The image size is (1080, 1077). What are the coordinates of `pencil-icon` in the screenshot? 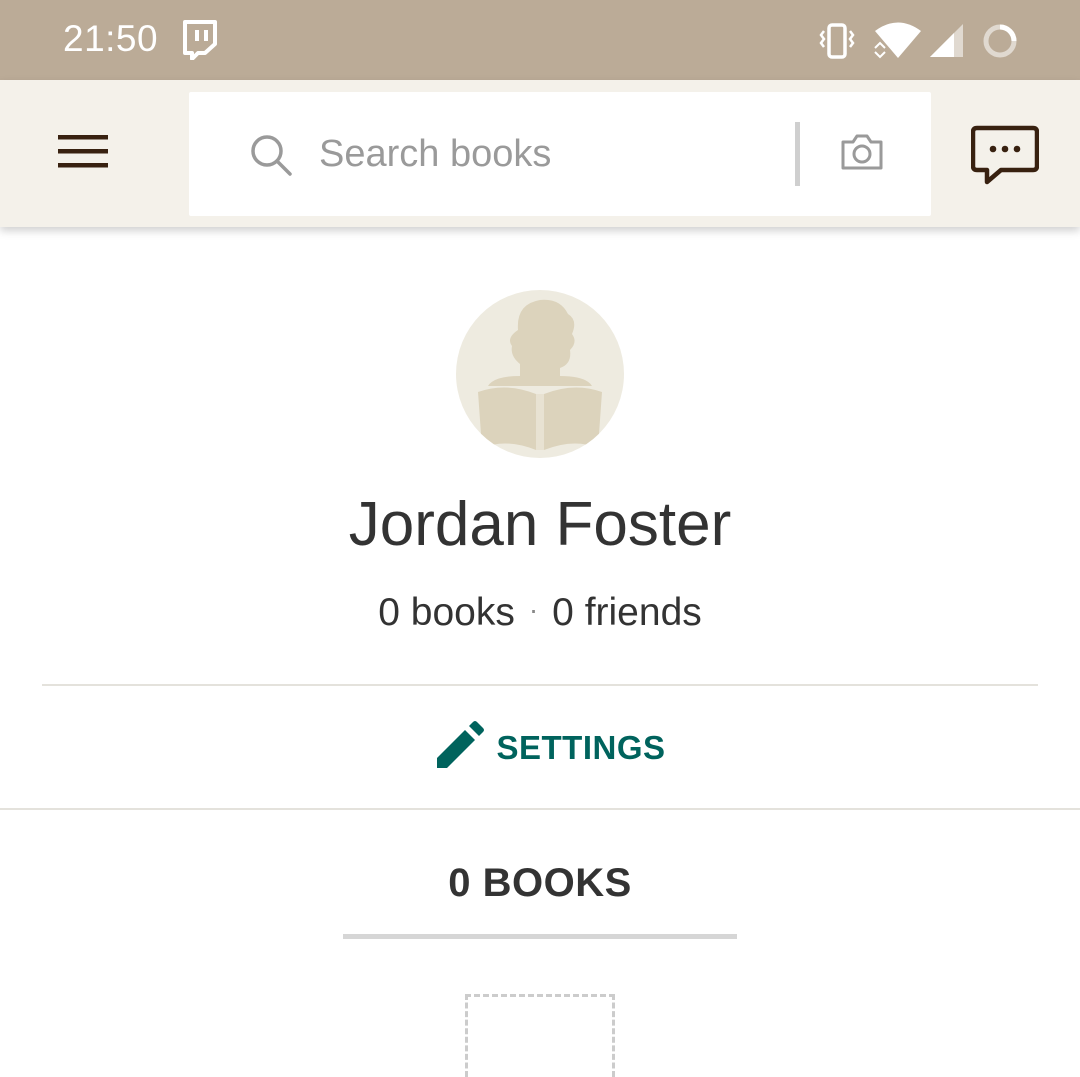 It's located at (459, 748).